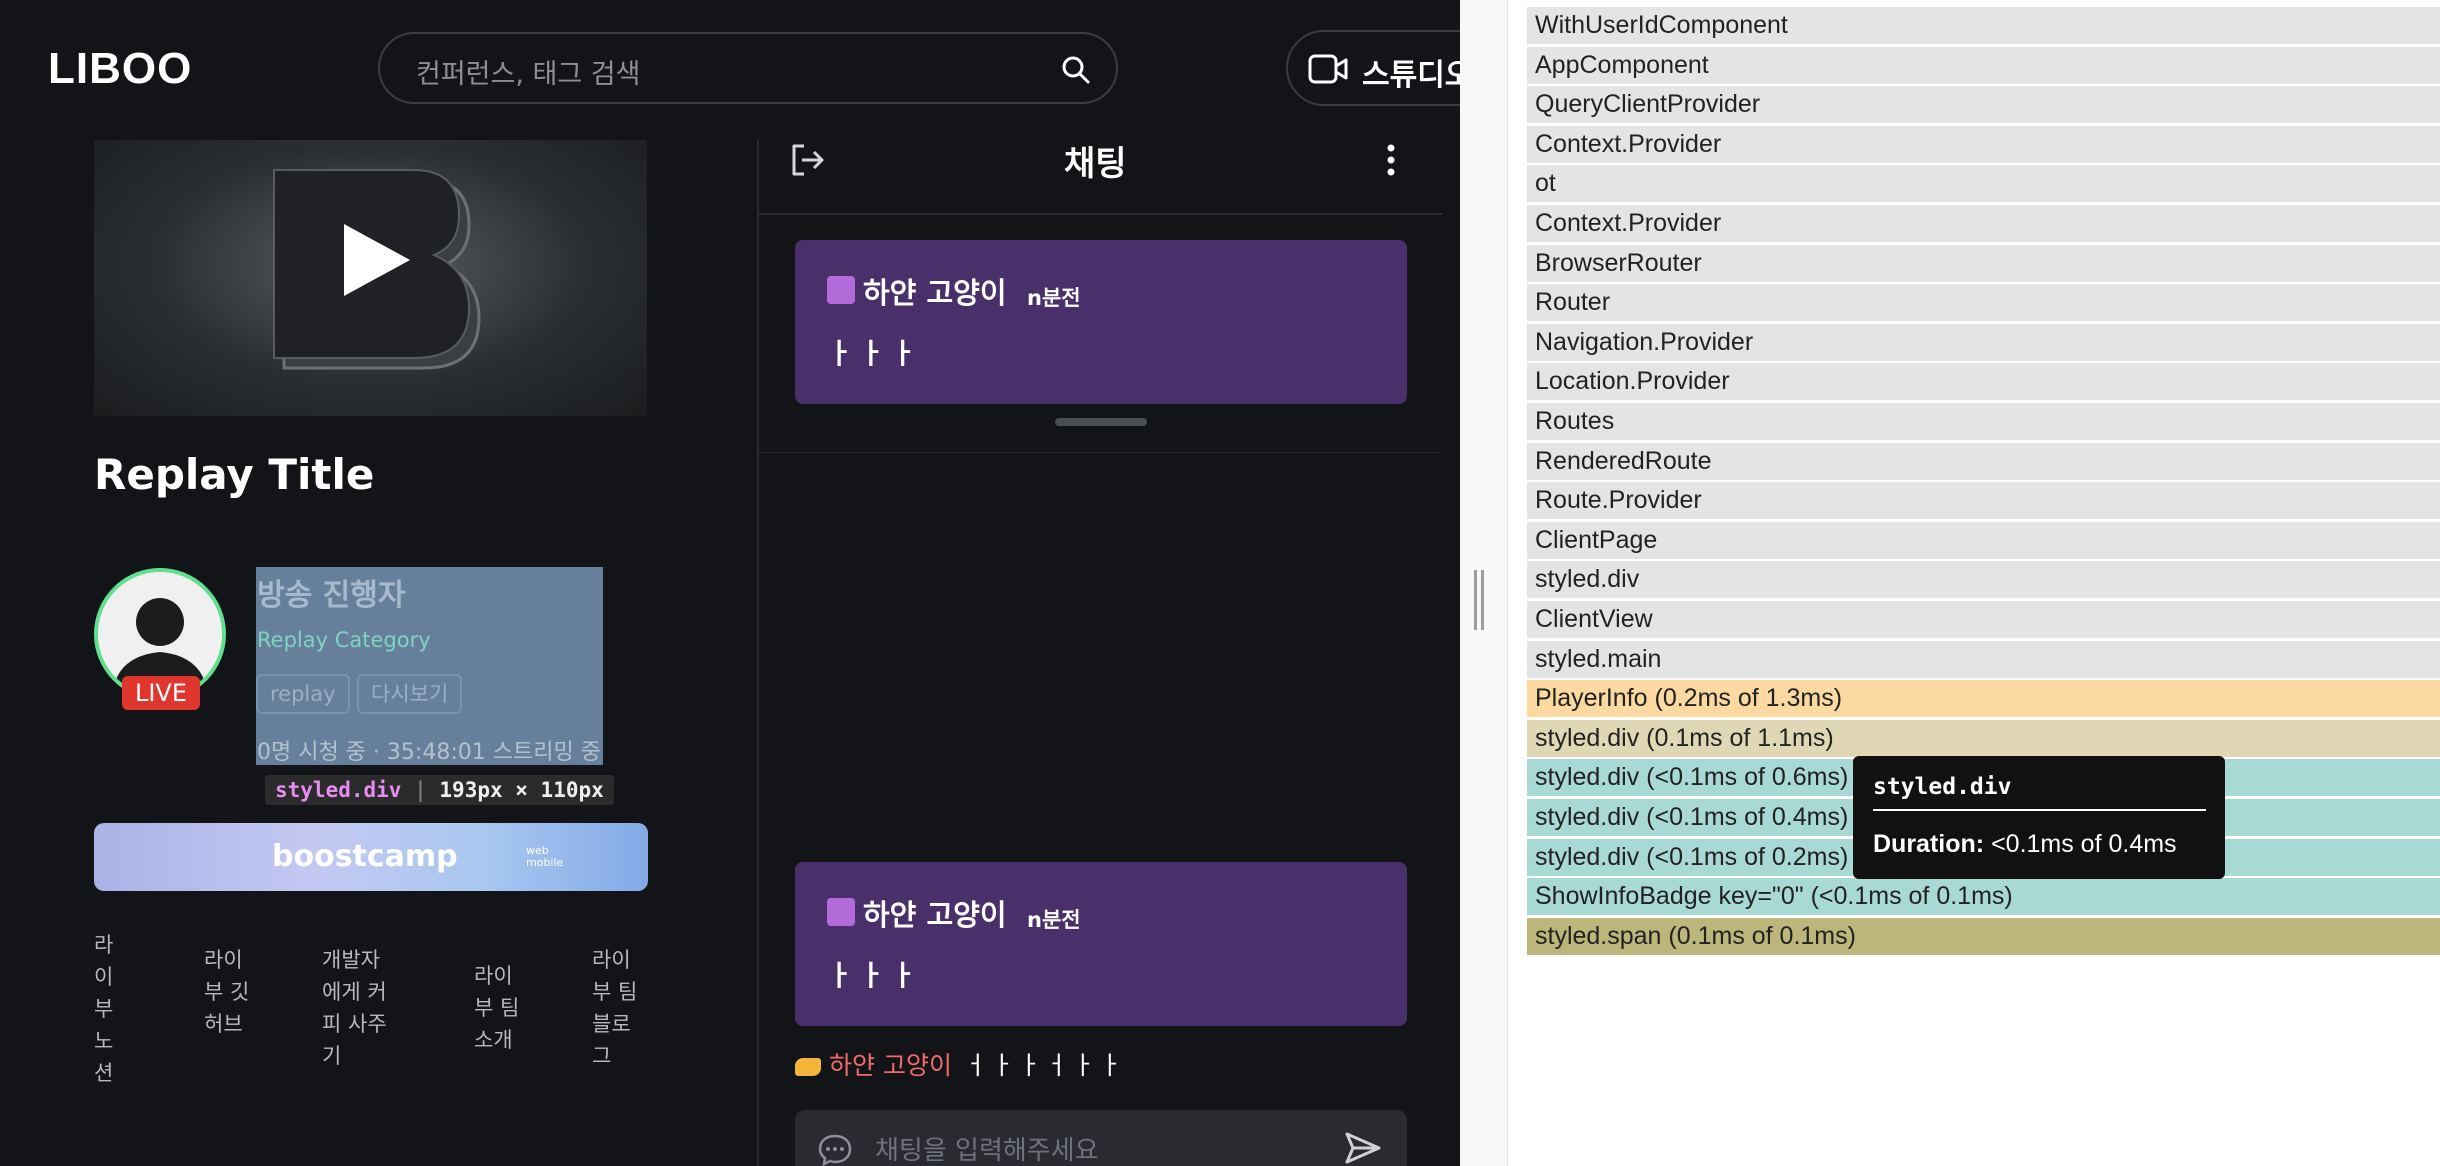 This screenshot has height=1166, width=2440. What do you see at coordinates (1983, 738) in the screenshot?
I see `flamegraph-row: styled.div (0.1ms of 1.1ms)` at bounding box center [1983, 738].